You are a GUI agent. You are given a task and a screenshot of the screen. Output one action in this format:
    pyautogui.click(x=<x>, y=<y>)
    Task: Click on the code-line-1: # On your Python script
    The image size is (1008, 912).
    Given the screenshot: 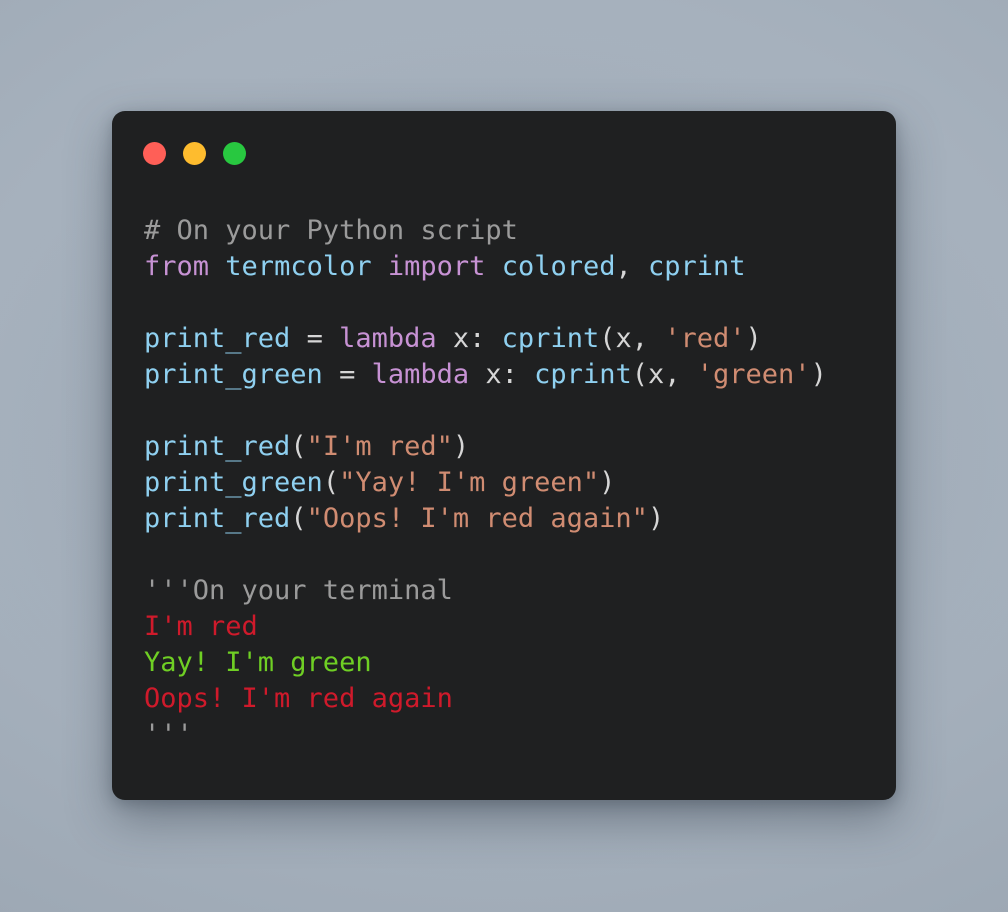 What is the action you would take?
    pyautogui.click(x=520, y=231)
    